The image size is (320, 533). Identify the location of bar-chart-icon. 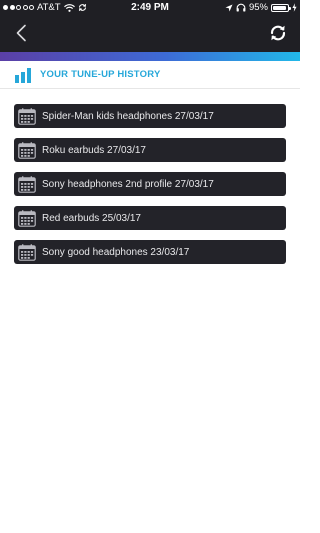
(23, 75).